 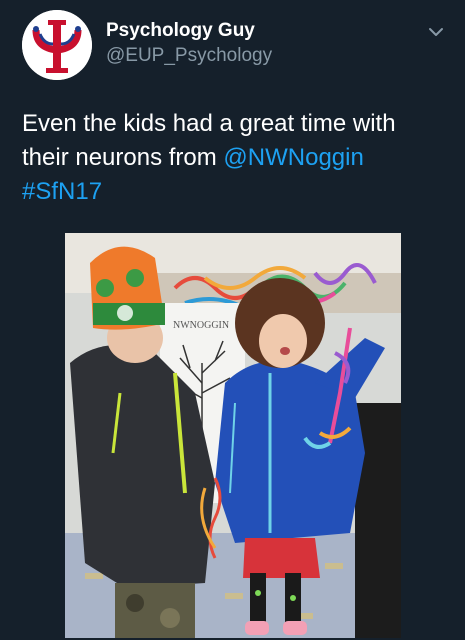 I want to click on avatar, so click(x=57, y=45).